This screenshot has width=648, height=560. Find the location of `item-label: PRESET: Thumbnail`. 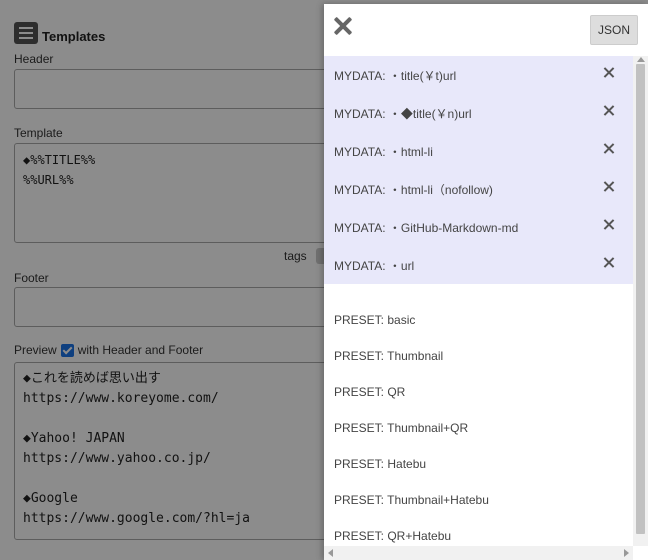

item-label: PRESET: Thumbnail is located at coordinates (389, 356).